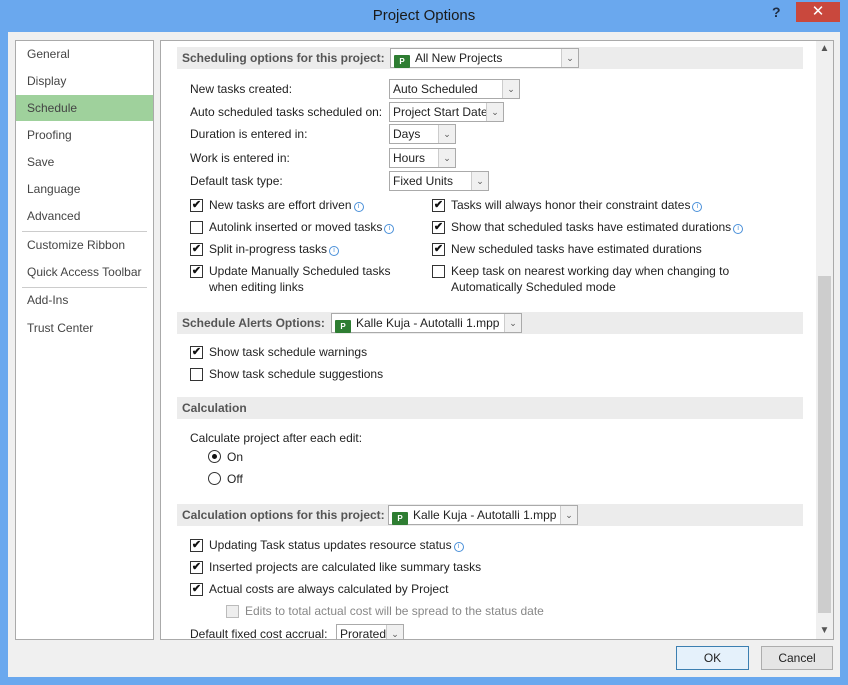 The image size is (848, 685). I want to click on scrollbar-thumb, so click(824, 444).